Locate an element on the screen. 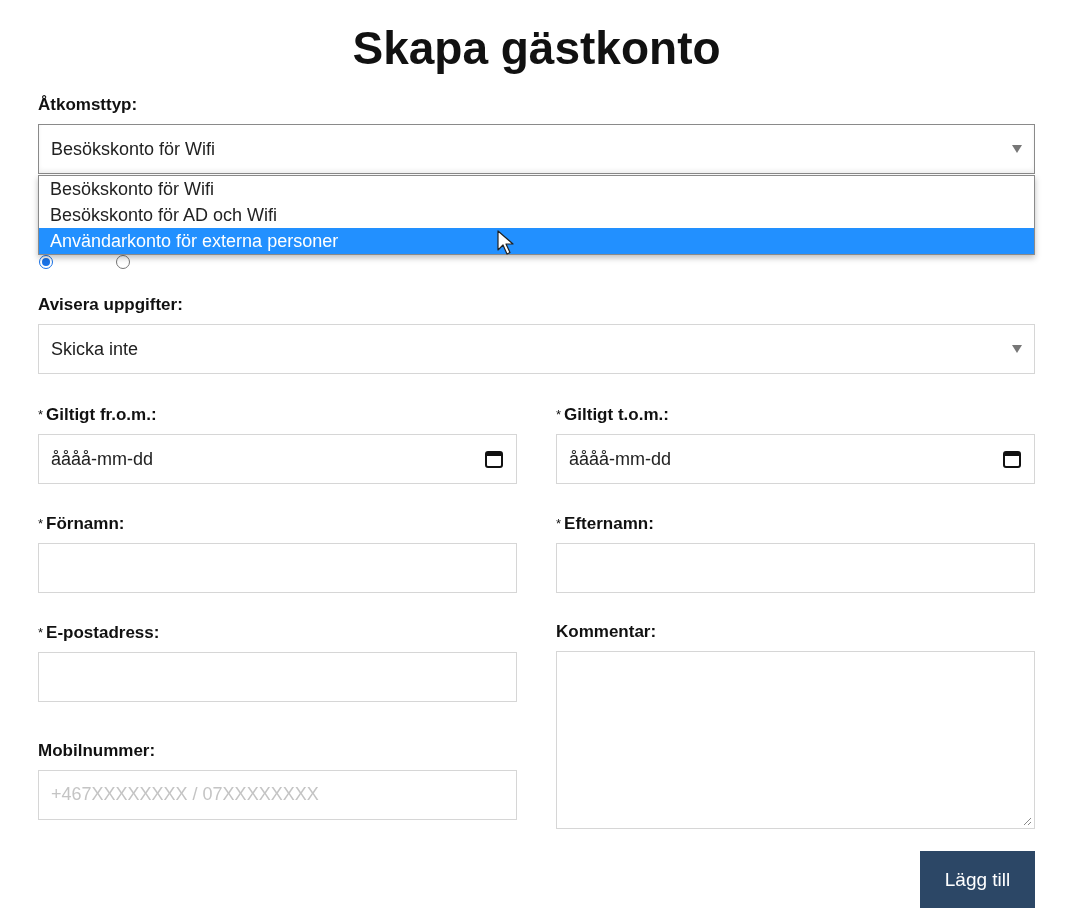  comment-field is located at coordinates (795, 740).